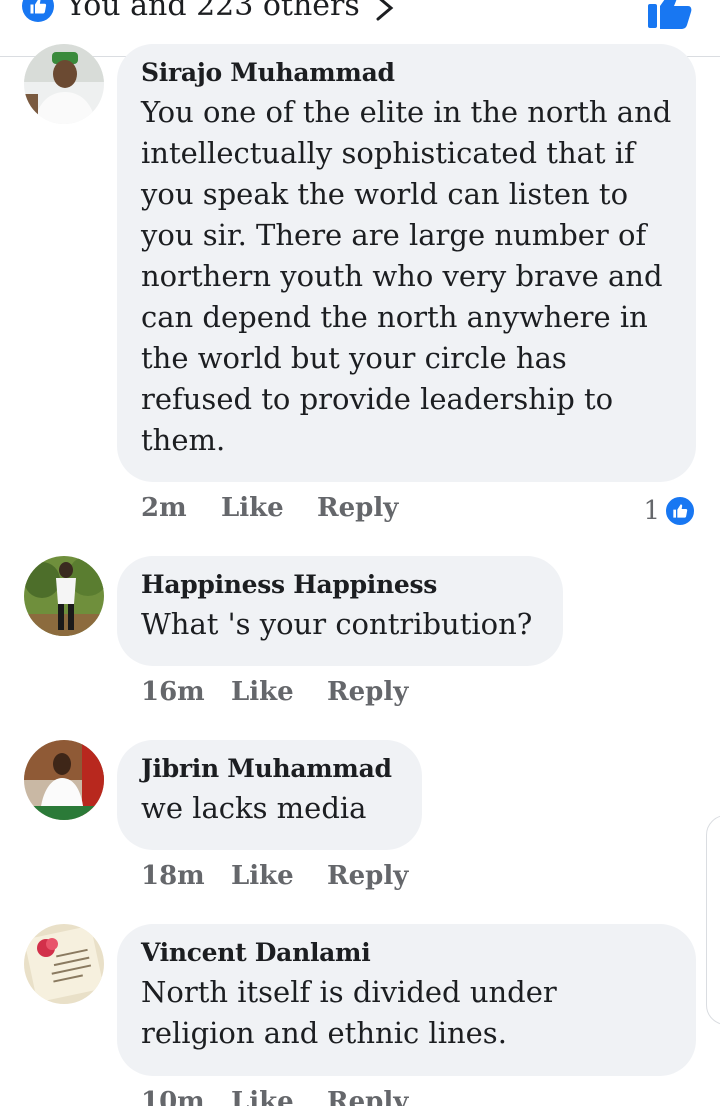 The height and width of the screenshot is (1106, 720). What do you see at coordinates (173, 1096) in the screenshot?
I see `comment-time: 10m` at bounding box center [173, 1096].